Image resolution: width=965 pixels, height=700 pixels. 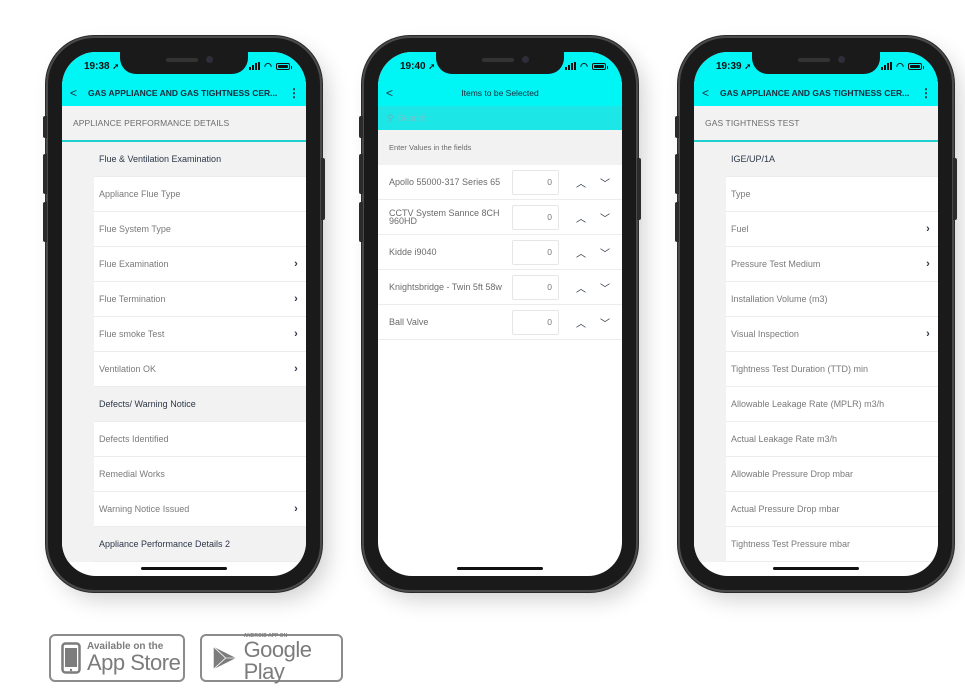 What do you see at coordinates (779, 299) in the screenshot?
I see `list-item-label: Installation Volume (m3)` at bounding box center [779, 299].